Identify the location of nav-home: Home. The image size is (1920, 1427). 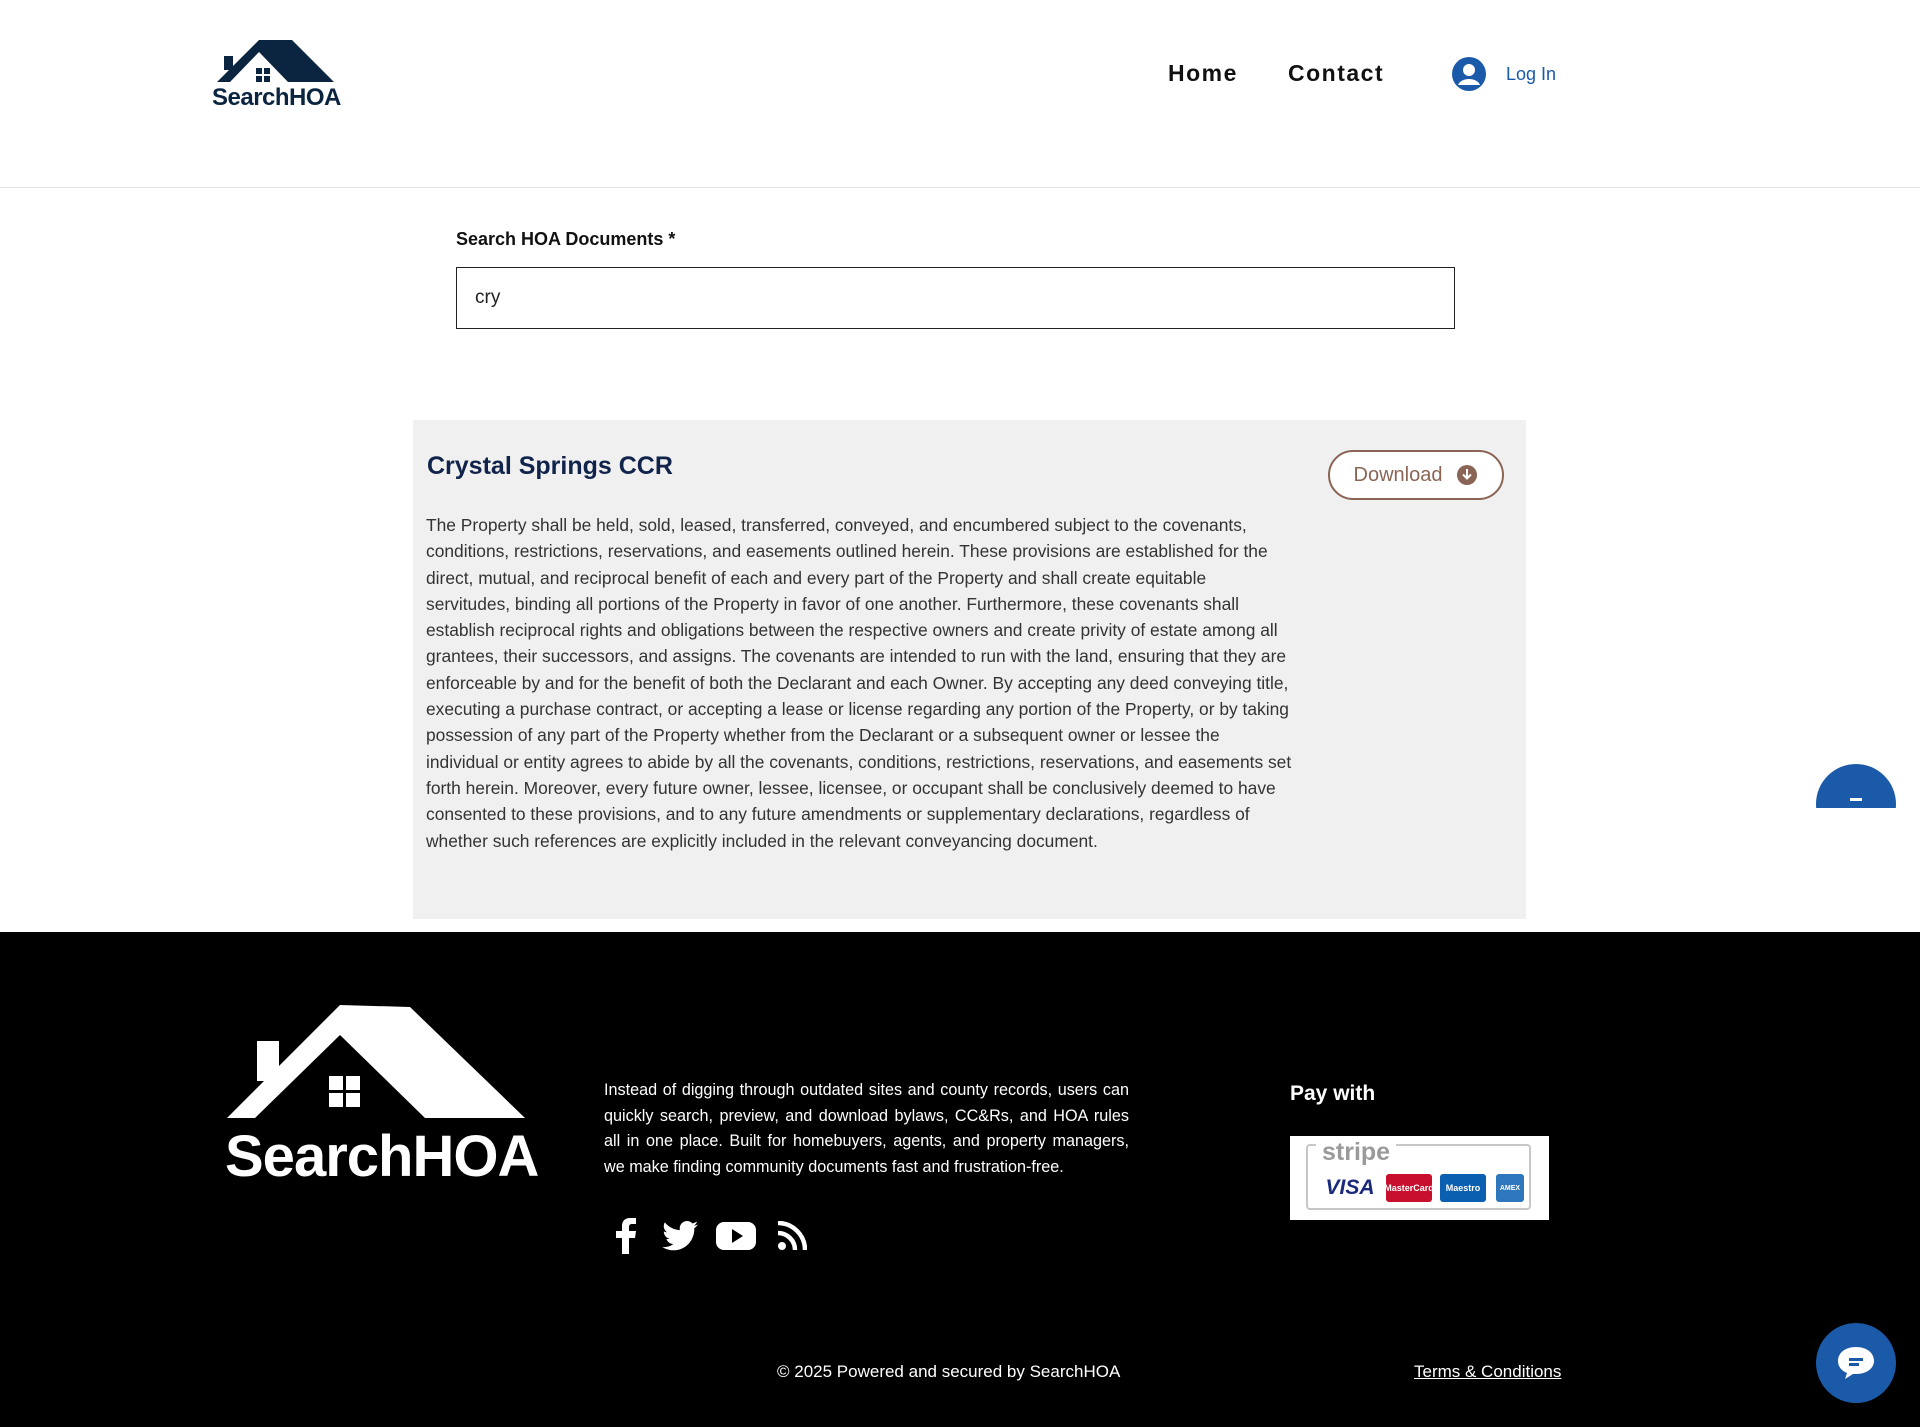
(1203, 73).